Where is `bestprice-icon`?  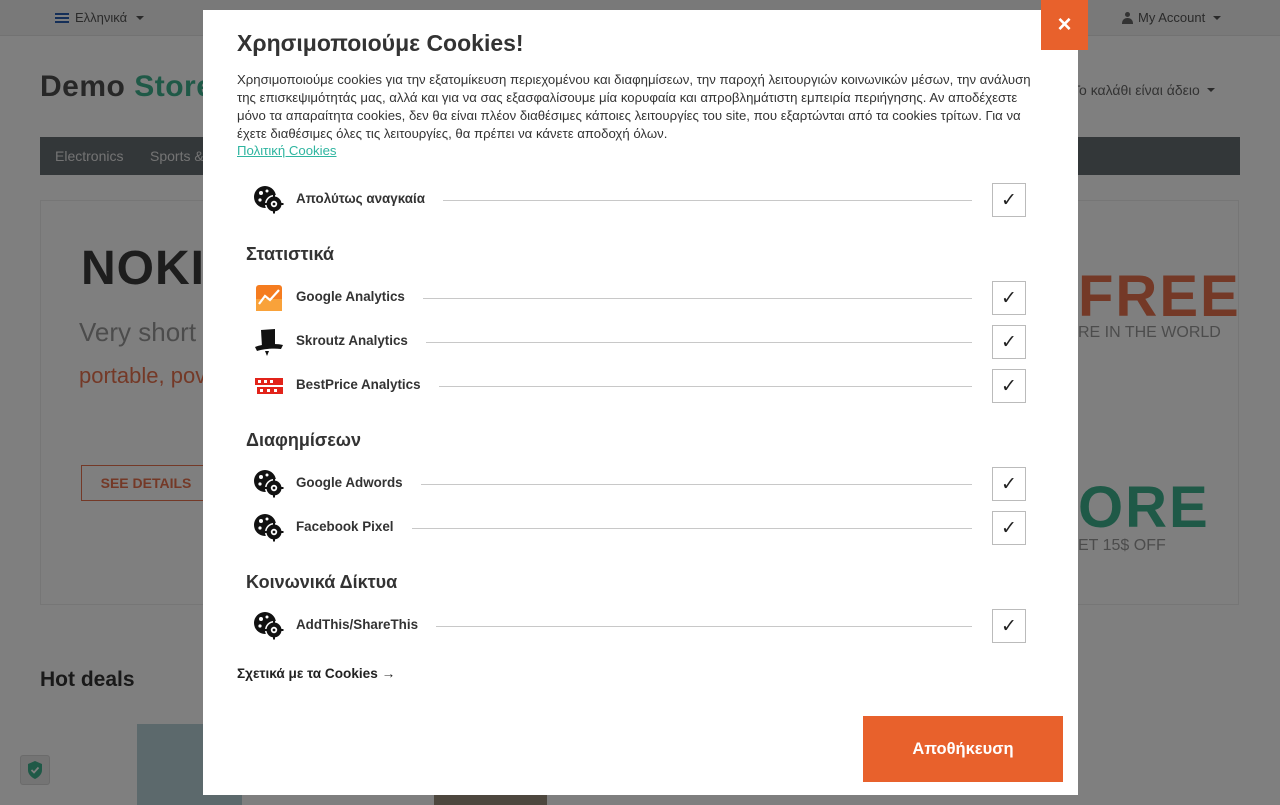 bestprice-icon is located at coordinates (269, 386).